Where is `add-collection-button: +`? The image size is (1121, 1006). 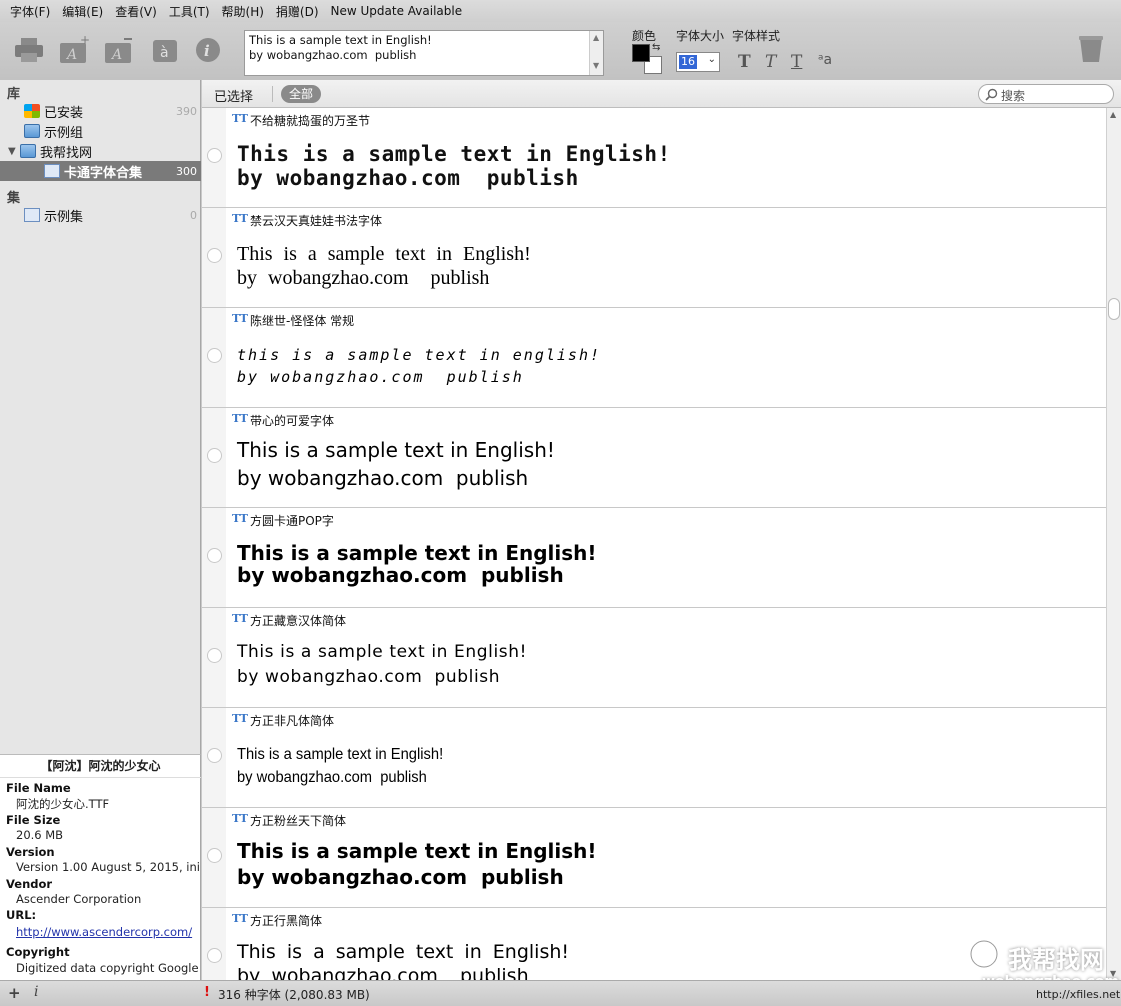 add-collection-button: + is located at coordinates (14, 993).